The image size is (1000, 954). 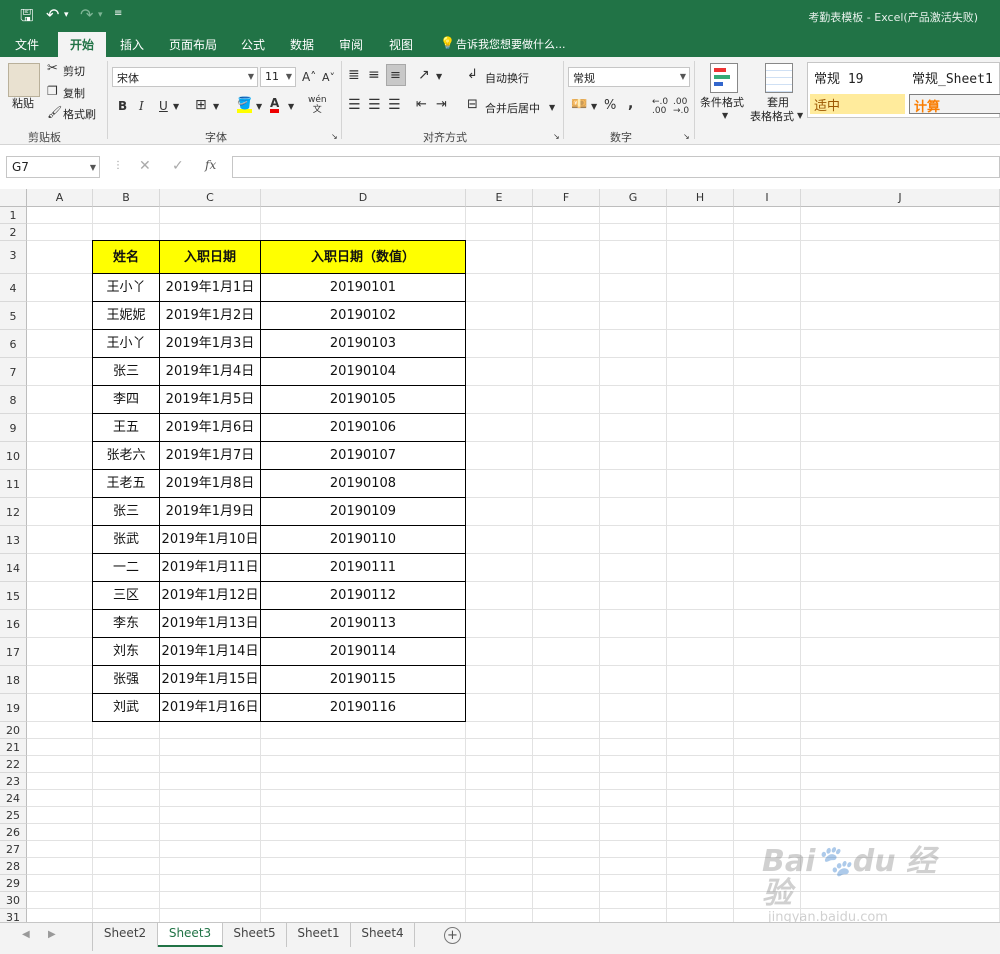 I want to click on column-header-a: A, so click(x=60, y=198).